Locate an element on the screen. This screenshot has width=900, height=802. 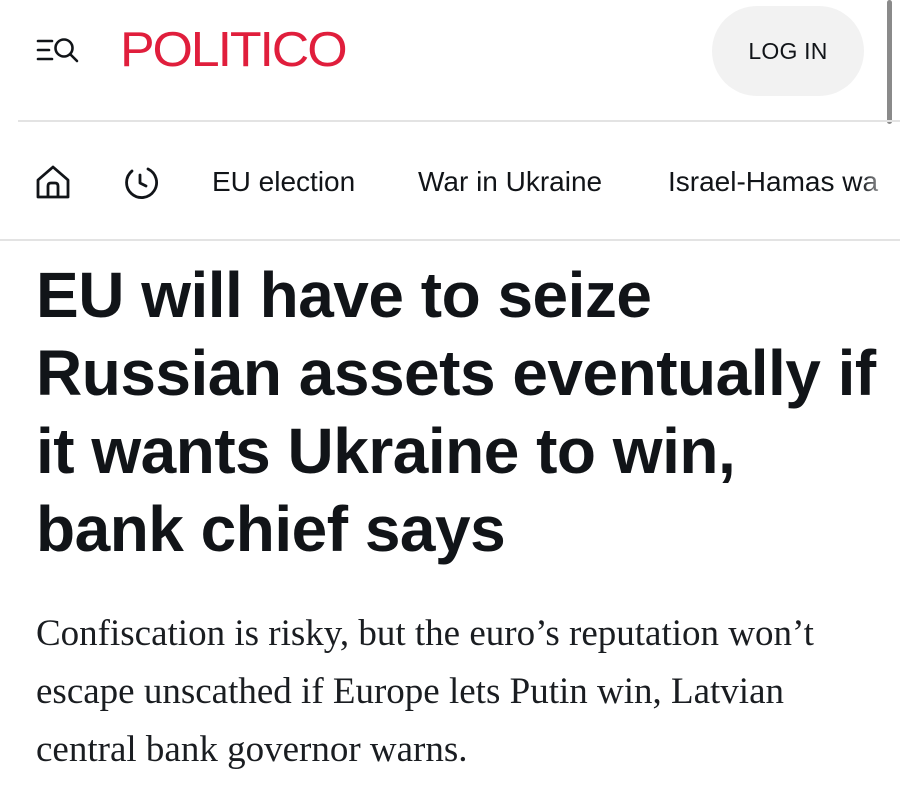
nav-home is located at coordinates (53, 182).